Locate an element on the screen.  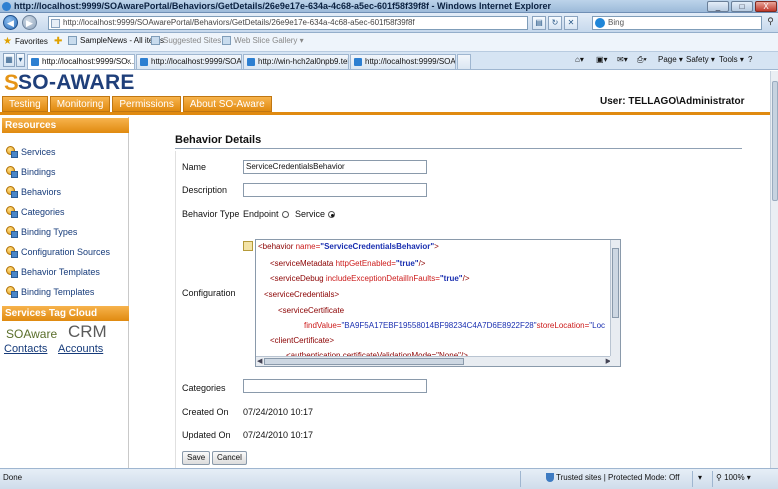
updated-on-value: 07/24/2010 10:17 is located at coordinates (278, 435).